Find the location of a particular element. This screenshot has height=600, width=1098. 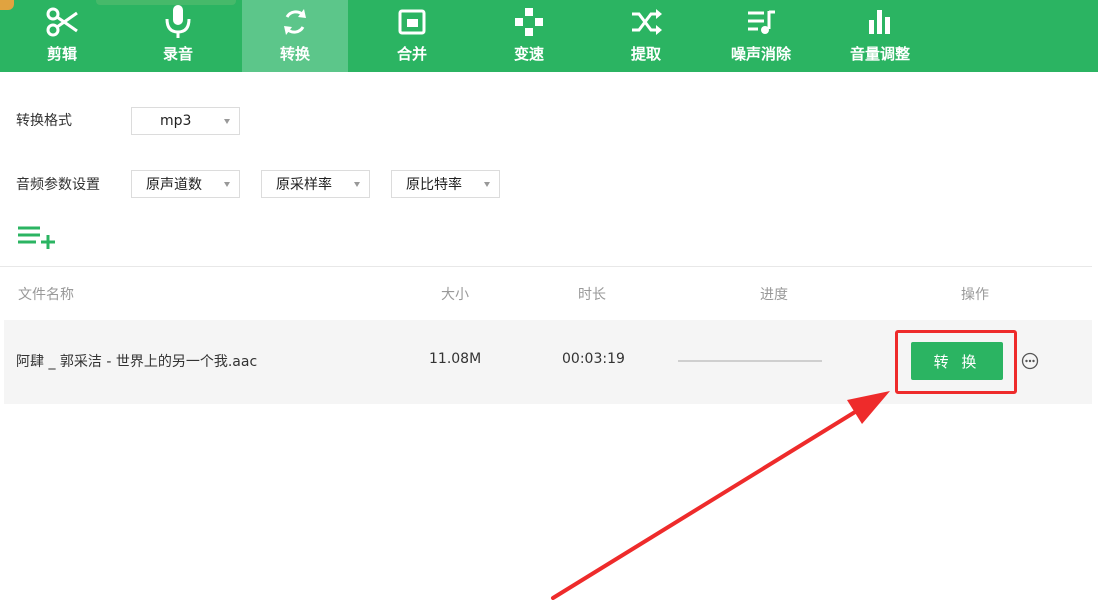

noise-removal-icon is located at coordinates (761, 22).